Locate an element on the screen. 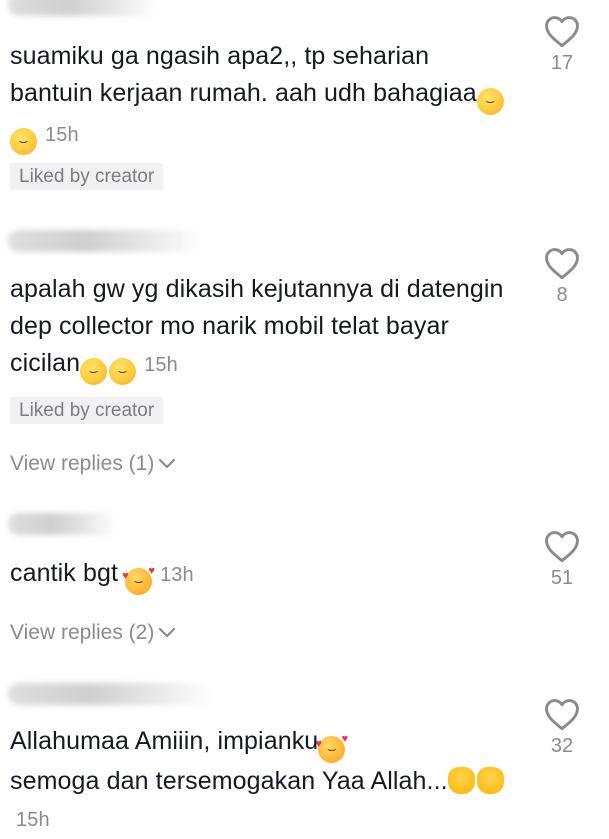 The image size is (609, 839). view-replies-button: View replies (1) is located at coordinates (93, 464).